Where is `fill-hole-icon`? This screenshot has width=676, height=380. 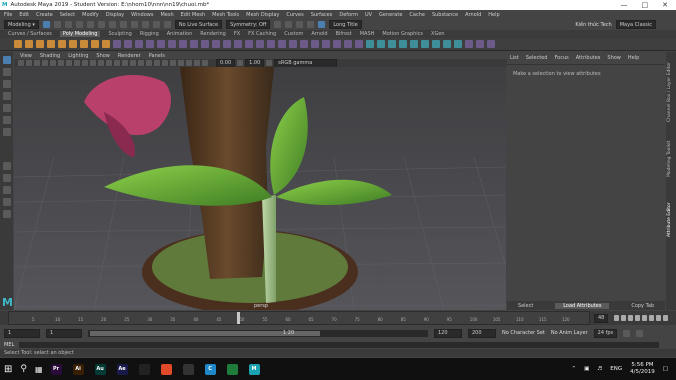 fill-hole-icon is located at coordinates (304, 44).